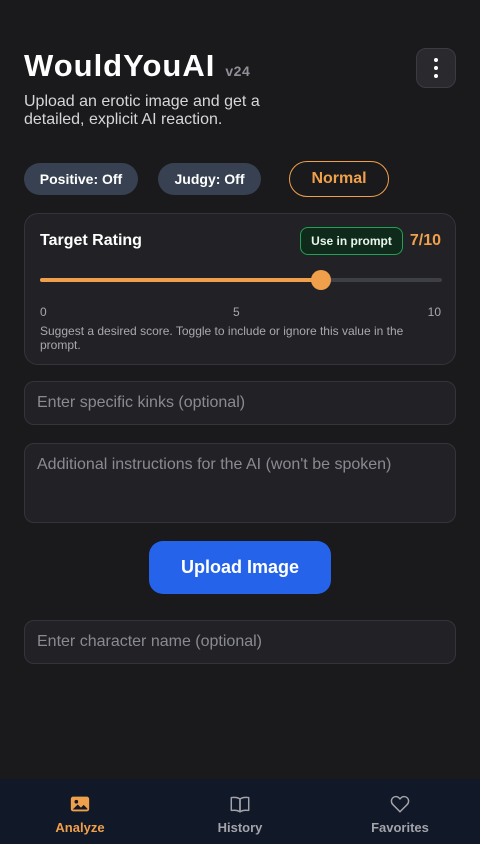 The width and height of the screenshot is (480, 844). I want to click on target-rating-title: Target Rating, so click(91, 240).